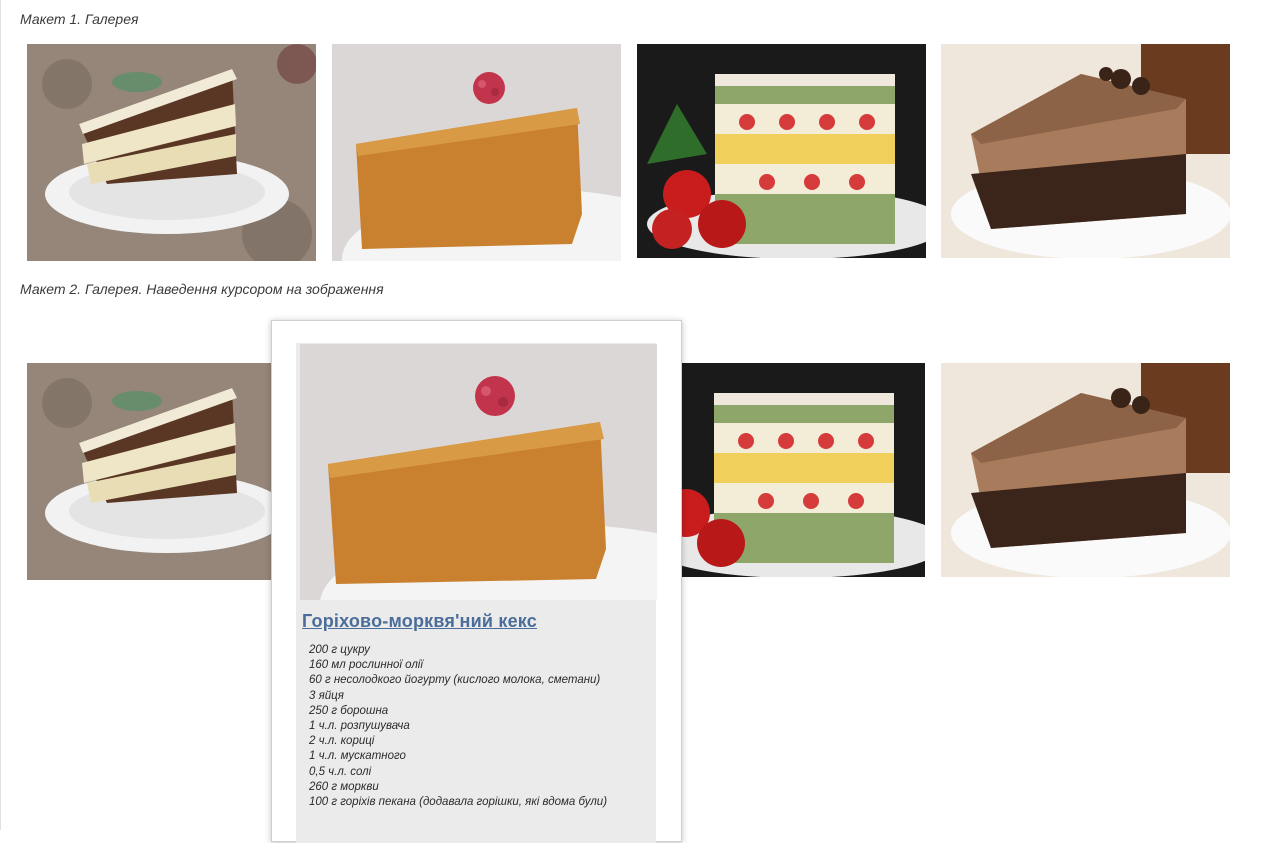 The image size is (1280, 843). I want to click on gallery1-image-carrot-cake, so click(476, 152).